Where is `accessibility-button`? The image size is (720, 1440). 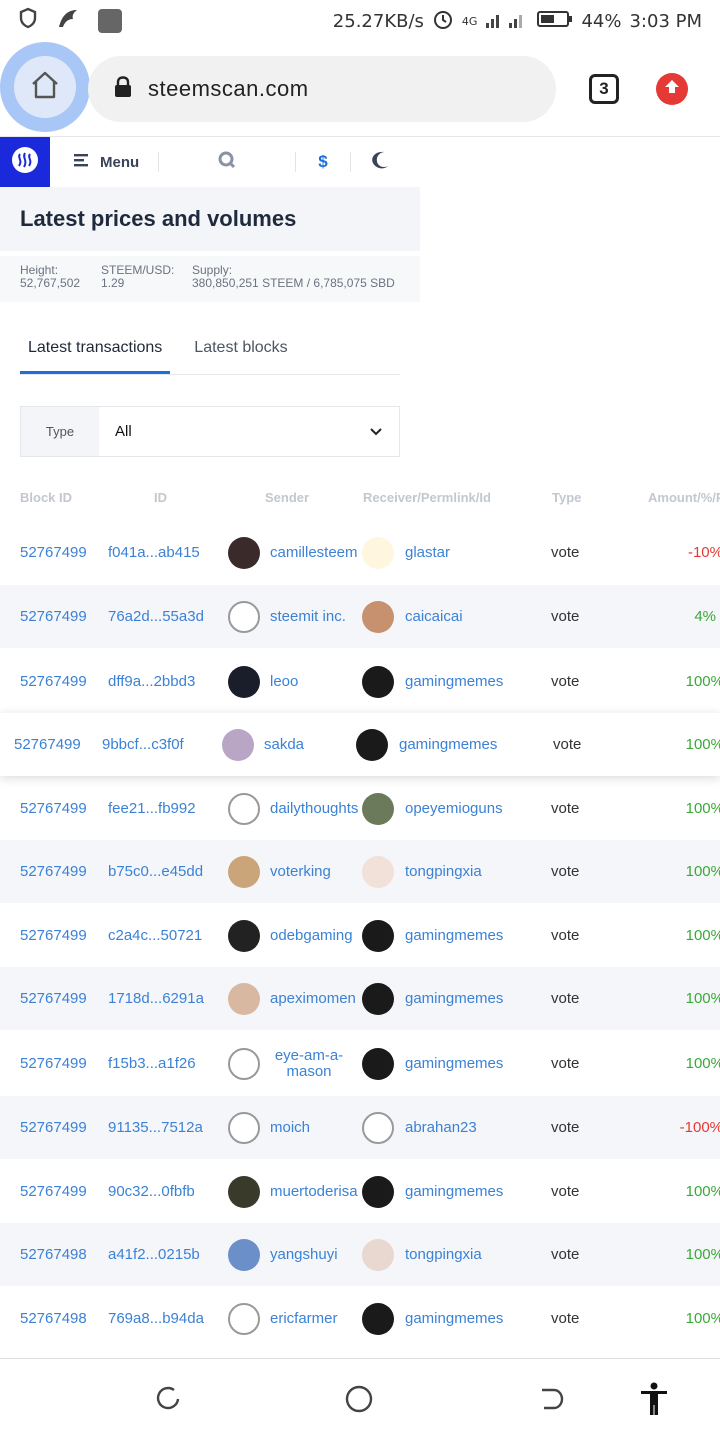 accessibility-button is located at coordinates (654, 1399).